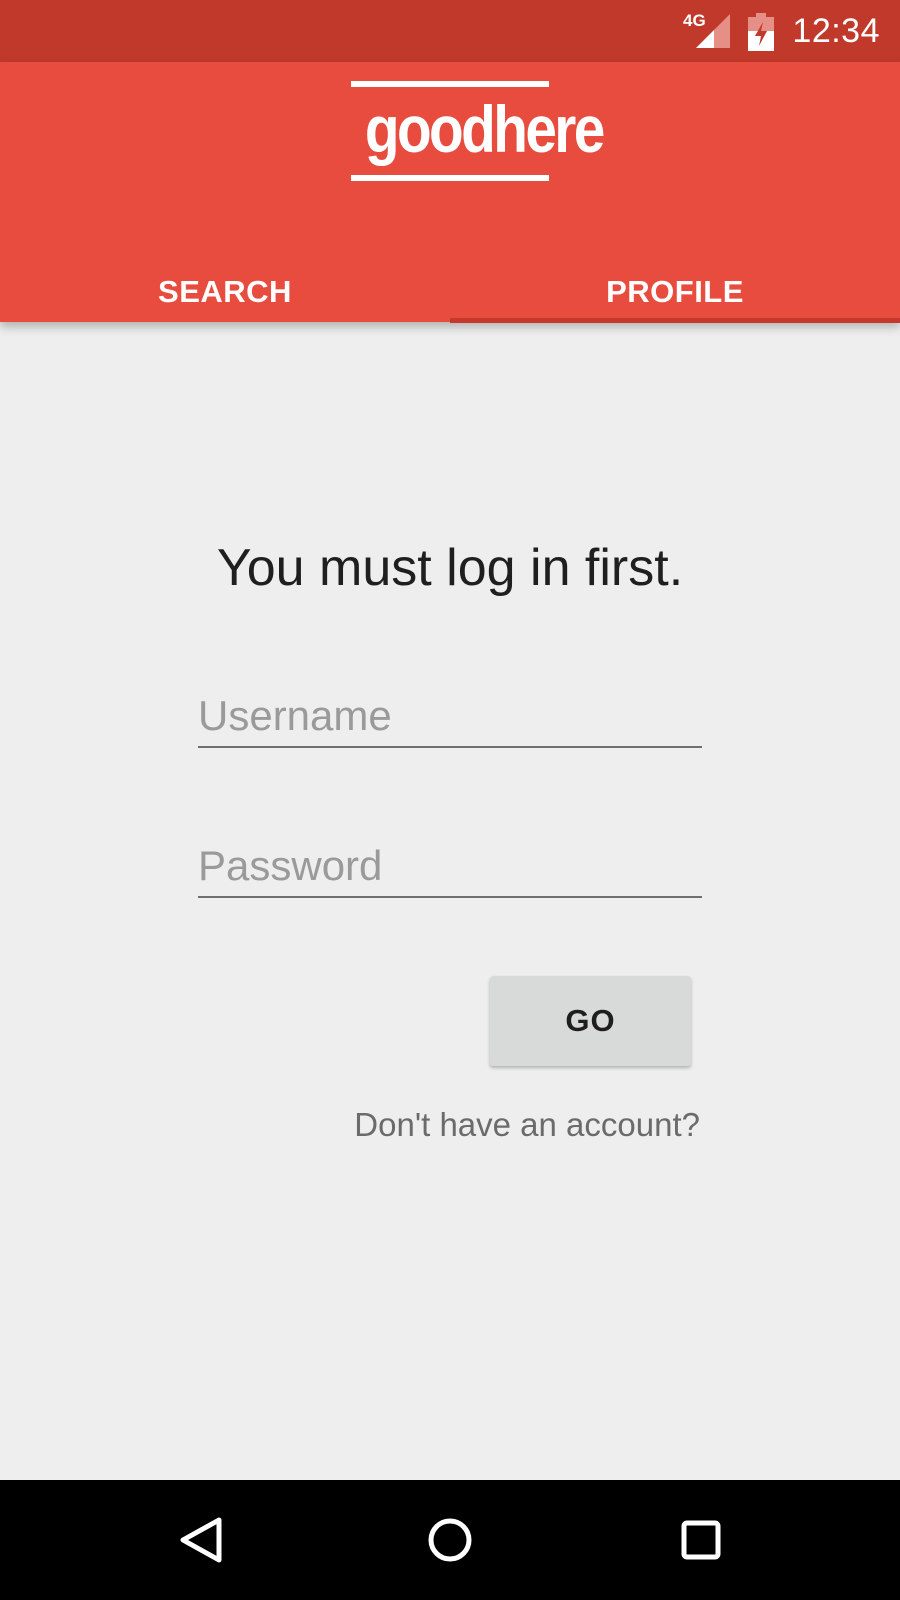 The image size is (900, 1600). What do you see at coordinates (527, 1125) in the screenshot?
I see `signup-link: Don't have an account?` at bounding box center [527, 1125].